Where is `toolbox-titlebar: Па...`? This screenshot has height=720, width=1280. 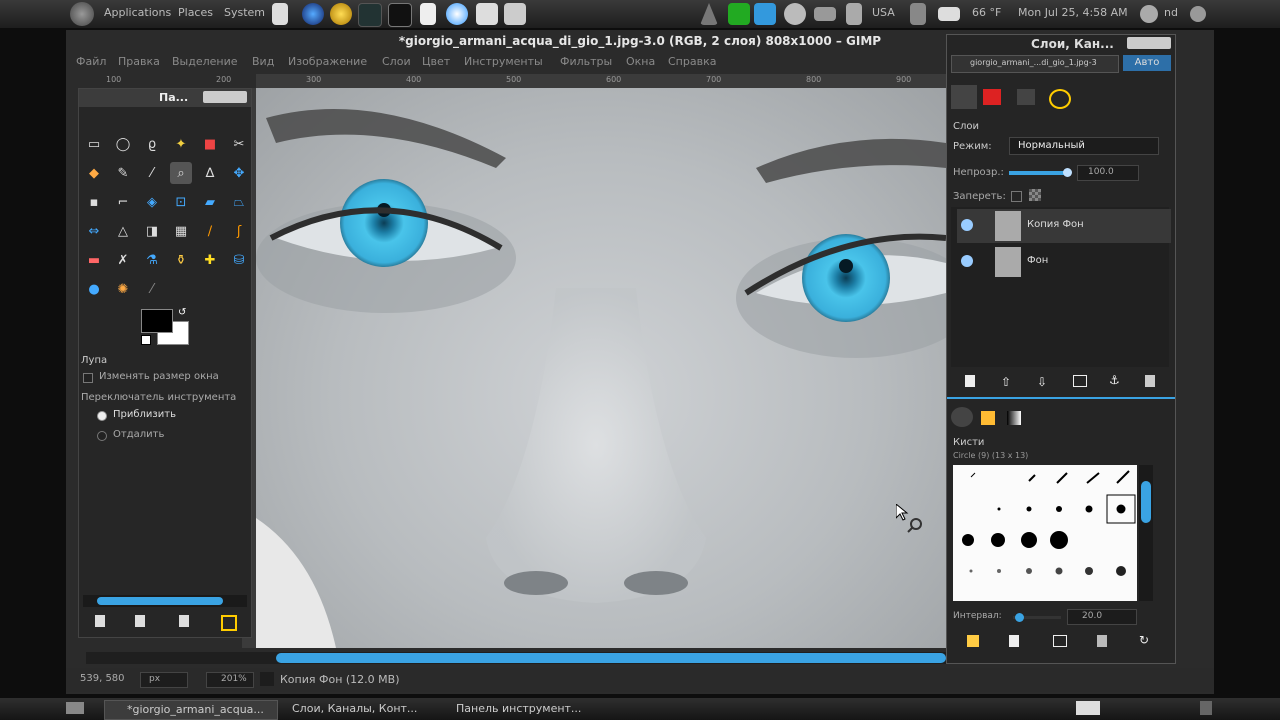
toolbox-titlebar: Па... is located at coordinates (165, 98).